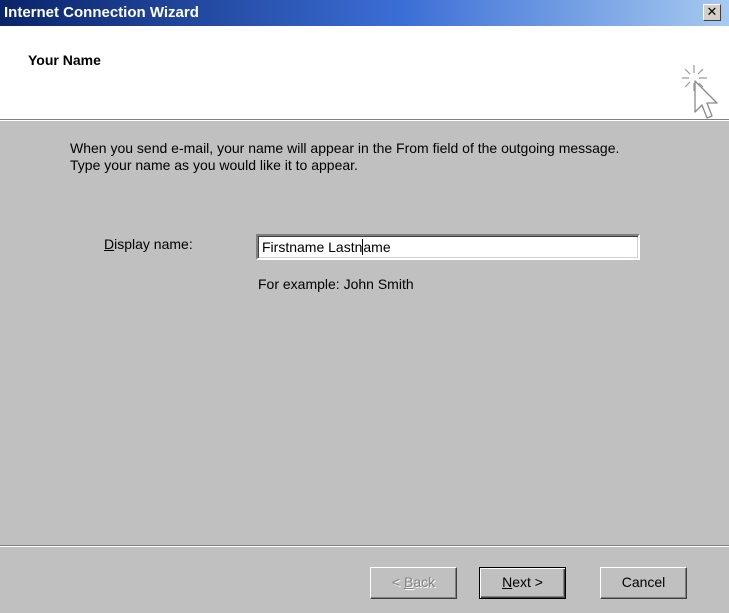 The image size is (729, 613). What do you see at coordinates (408, 582) in the screenshot?
I see `back-hotkey: B` at bounding box center [408, 582].